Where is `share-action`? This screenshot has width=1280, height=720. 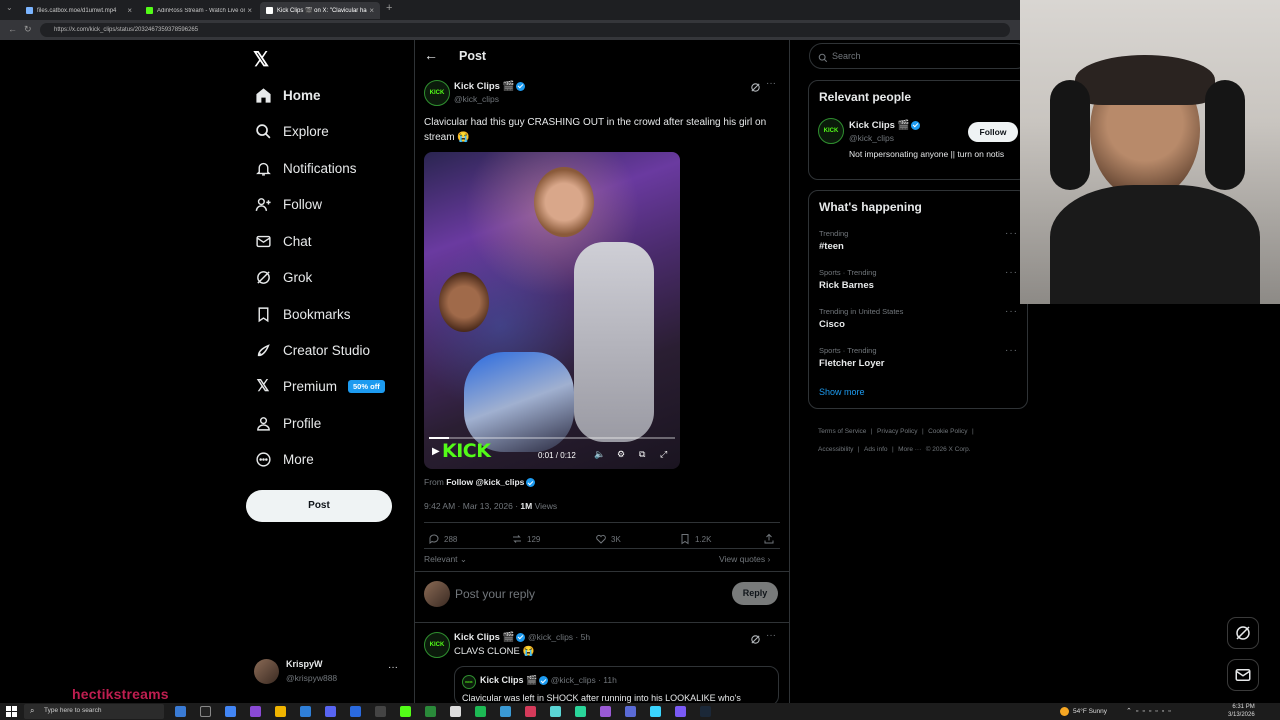 share-action is located at coordinates (771, 539).